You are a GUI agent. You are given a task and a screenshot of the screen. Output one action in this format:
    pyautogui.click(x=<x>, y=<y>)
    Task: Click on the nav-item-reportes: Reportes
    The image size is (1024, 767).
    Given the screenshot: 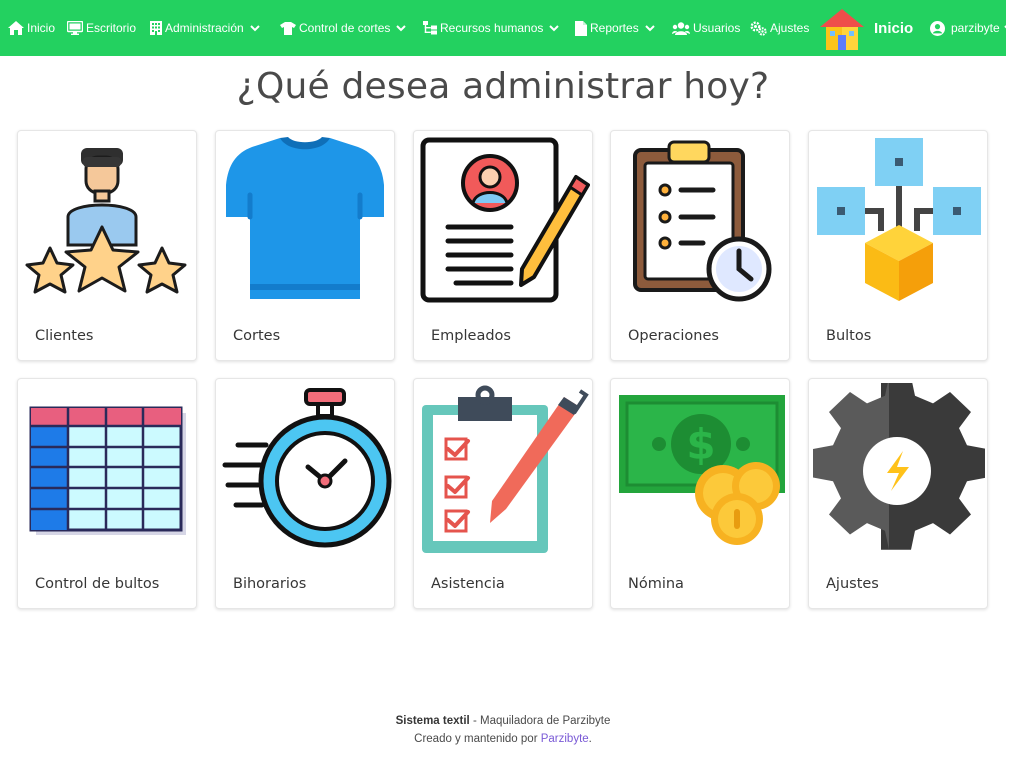 What is the action you would take?
    pyautogui.click(x=616, y=28)
    